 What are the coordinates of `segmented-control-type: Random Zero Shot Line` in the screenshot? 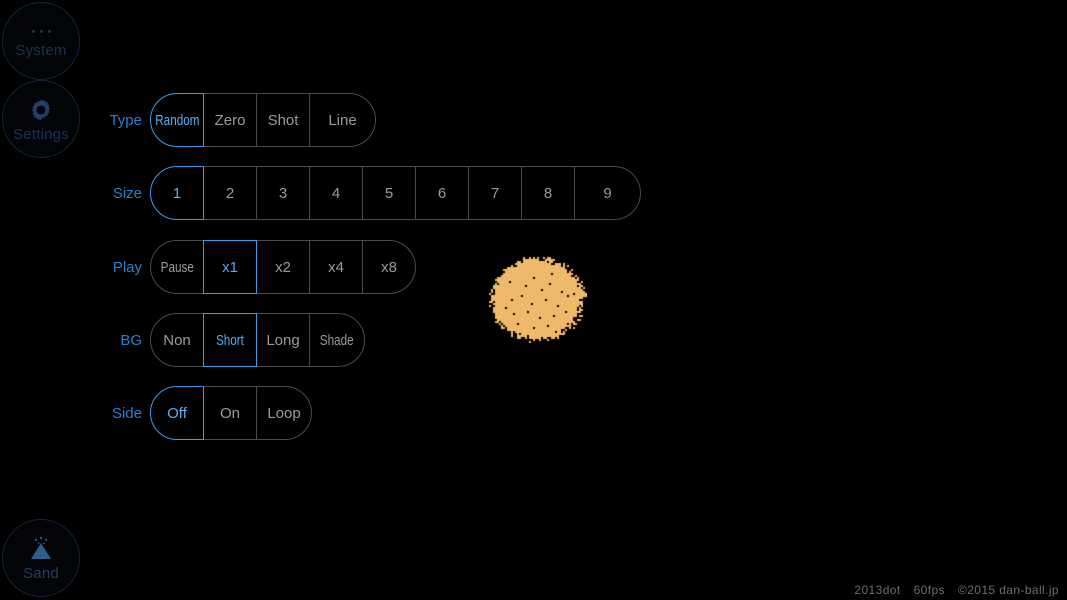 It's located at (263, 120).